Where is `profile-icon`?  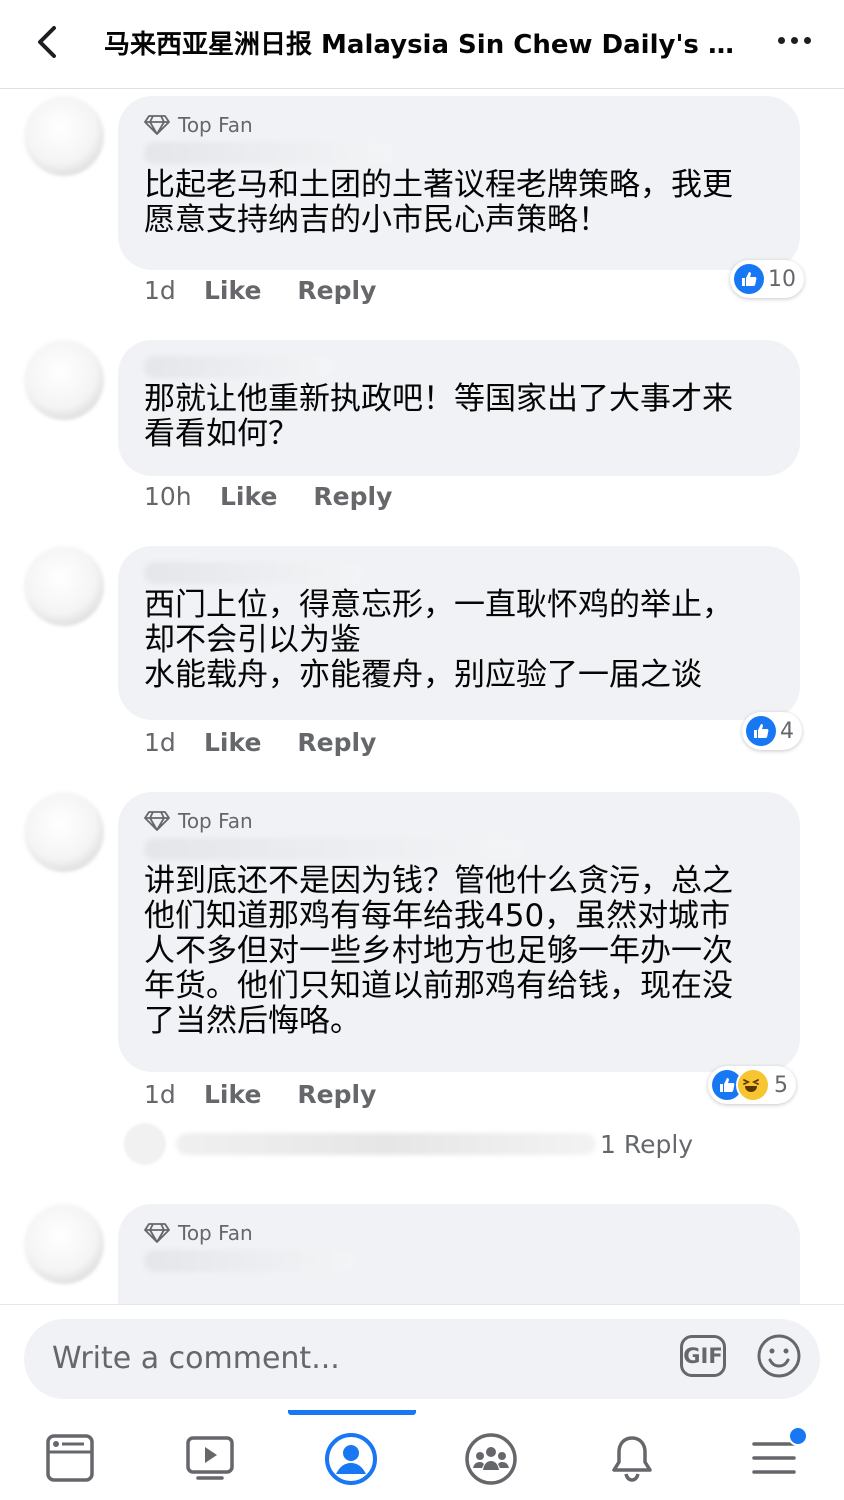 profile-icon is located at coordinates (352, 1458).